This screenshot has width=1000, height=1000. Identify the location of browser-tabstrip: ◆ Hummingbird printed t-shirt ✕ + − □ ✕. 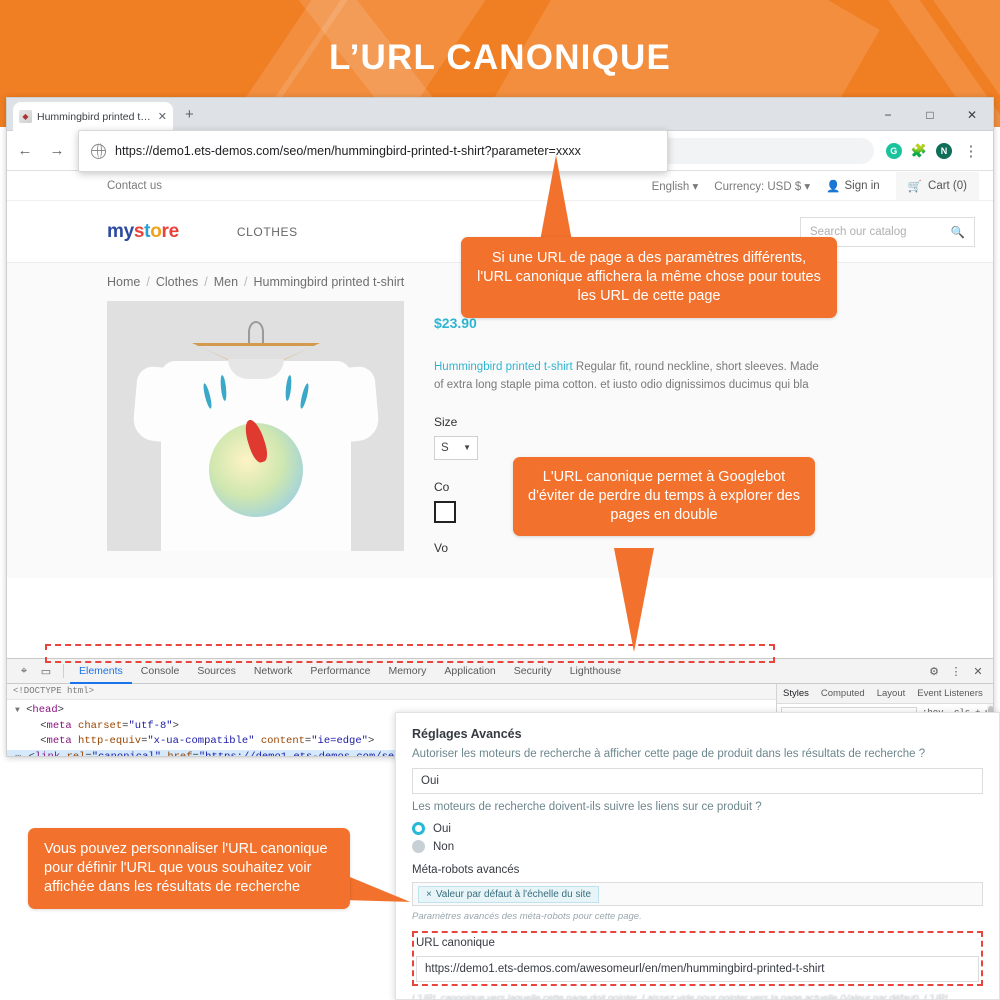
(500, 114).